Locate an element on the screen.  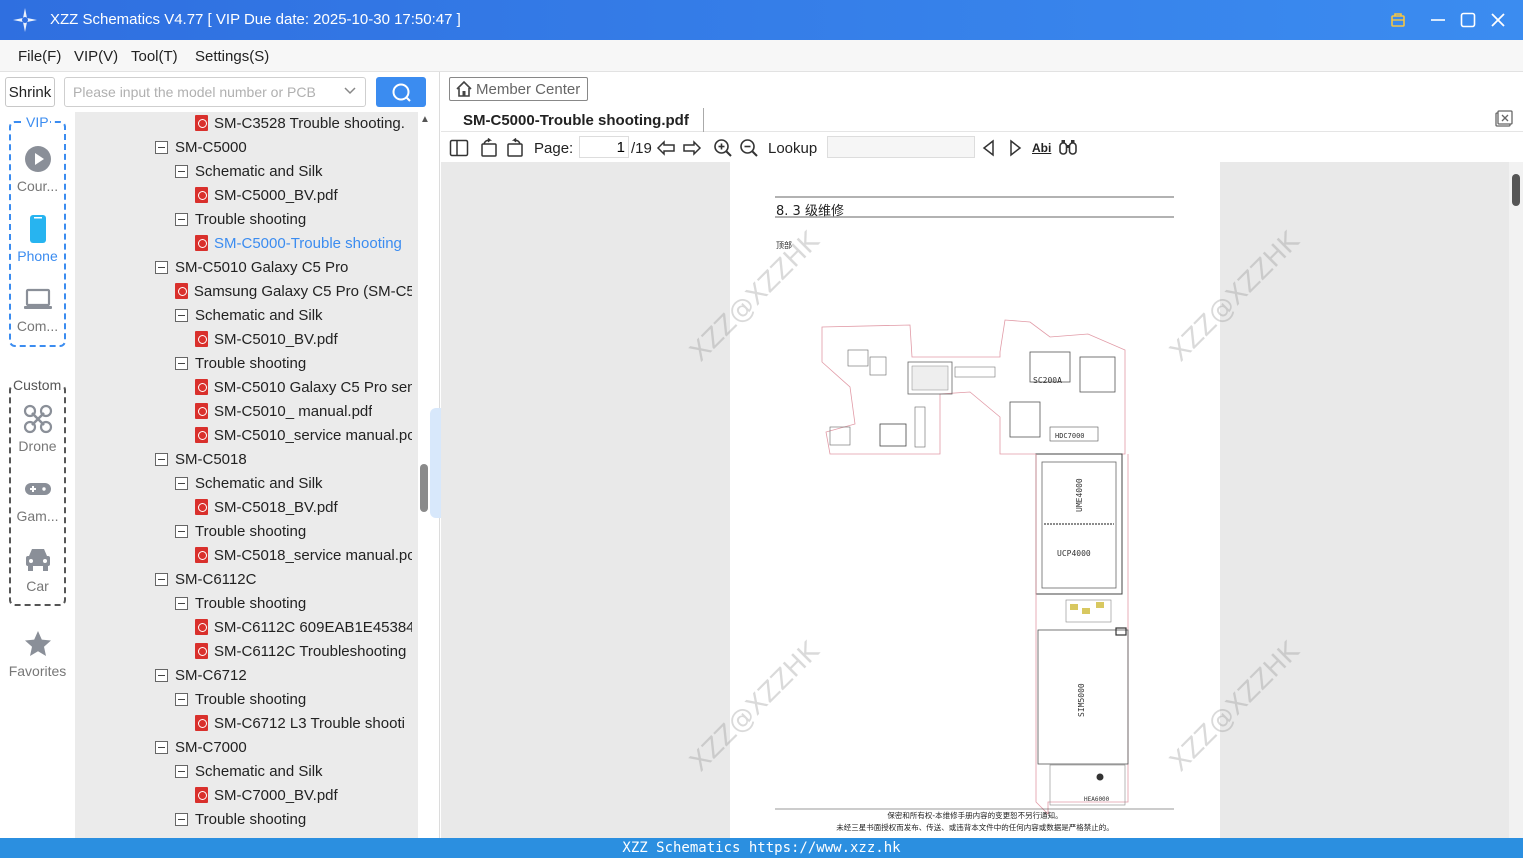
tree-pdf-item: SM-C5010_ manual.pdf is located at coordinates (303, 411).